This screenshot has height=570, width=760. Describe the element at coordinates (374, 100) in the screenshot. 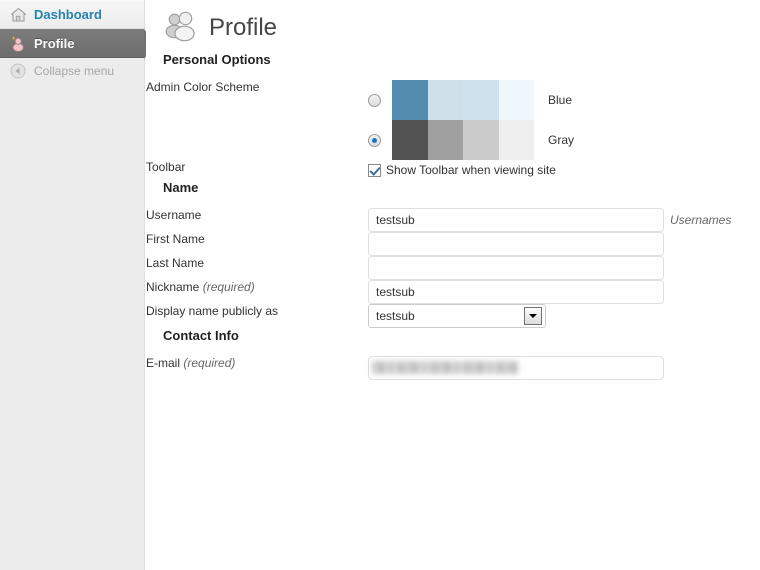

I see `color-scheme-radio-blue` at that location.